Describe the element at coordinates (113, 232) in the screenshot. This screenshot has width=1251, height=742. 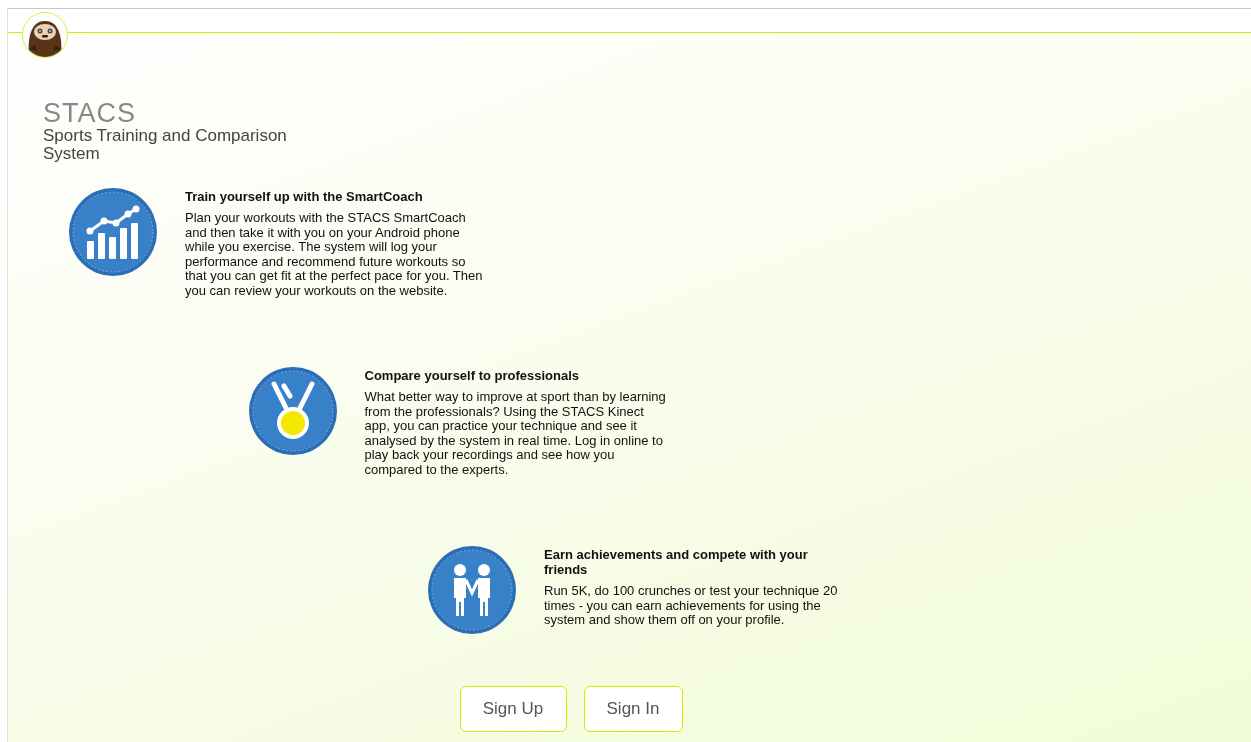
I see `bar-chart-icon` at that location.